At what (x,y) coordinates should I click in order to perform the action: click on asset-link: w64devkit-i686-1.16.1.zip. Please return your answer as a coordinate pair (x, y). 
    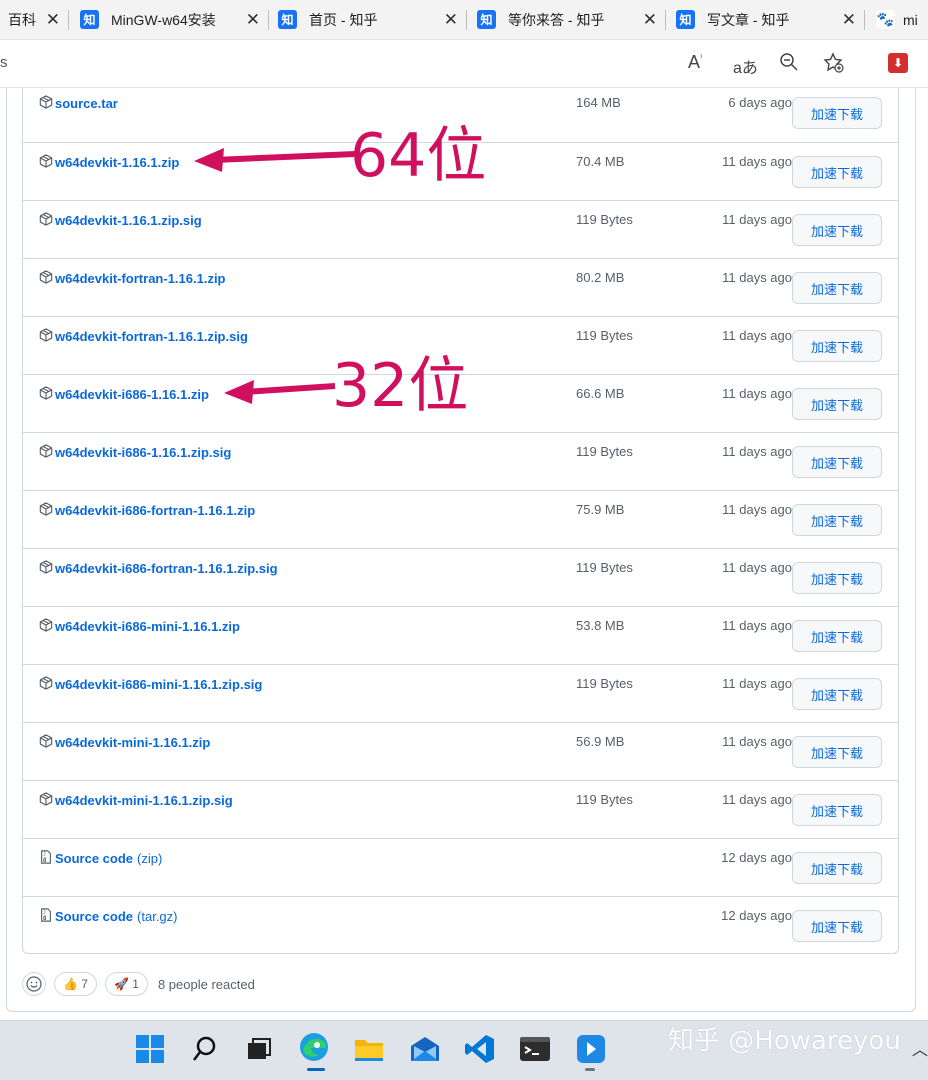
    Looking at the image, I should click on (124, 394).